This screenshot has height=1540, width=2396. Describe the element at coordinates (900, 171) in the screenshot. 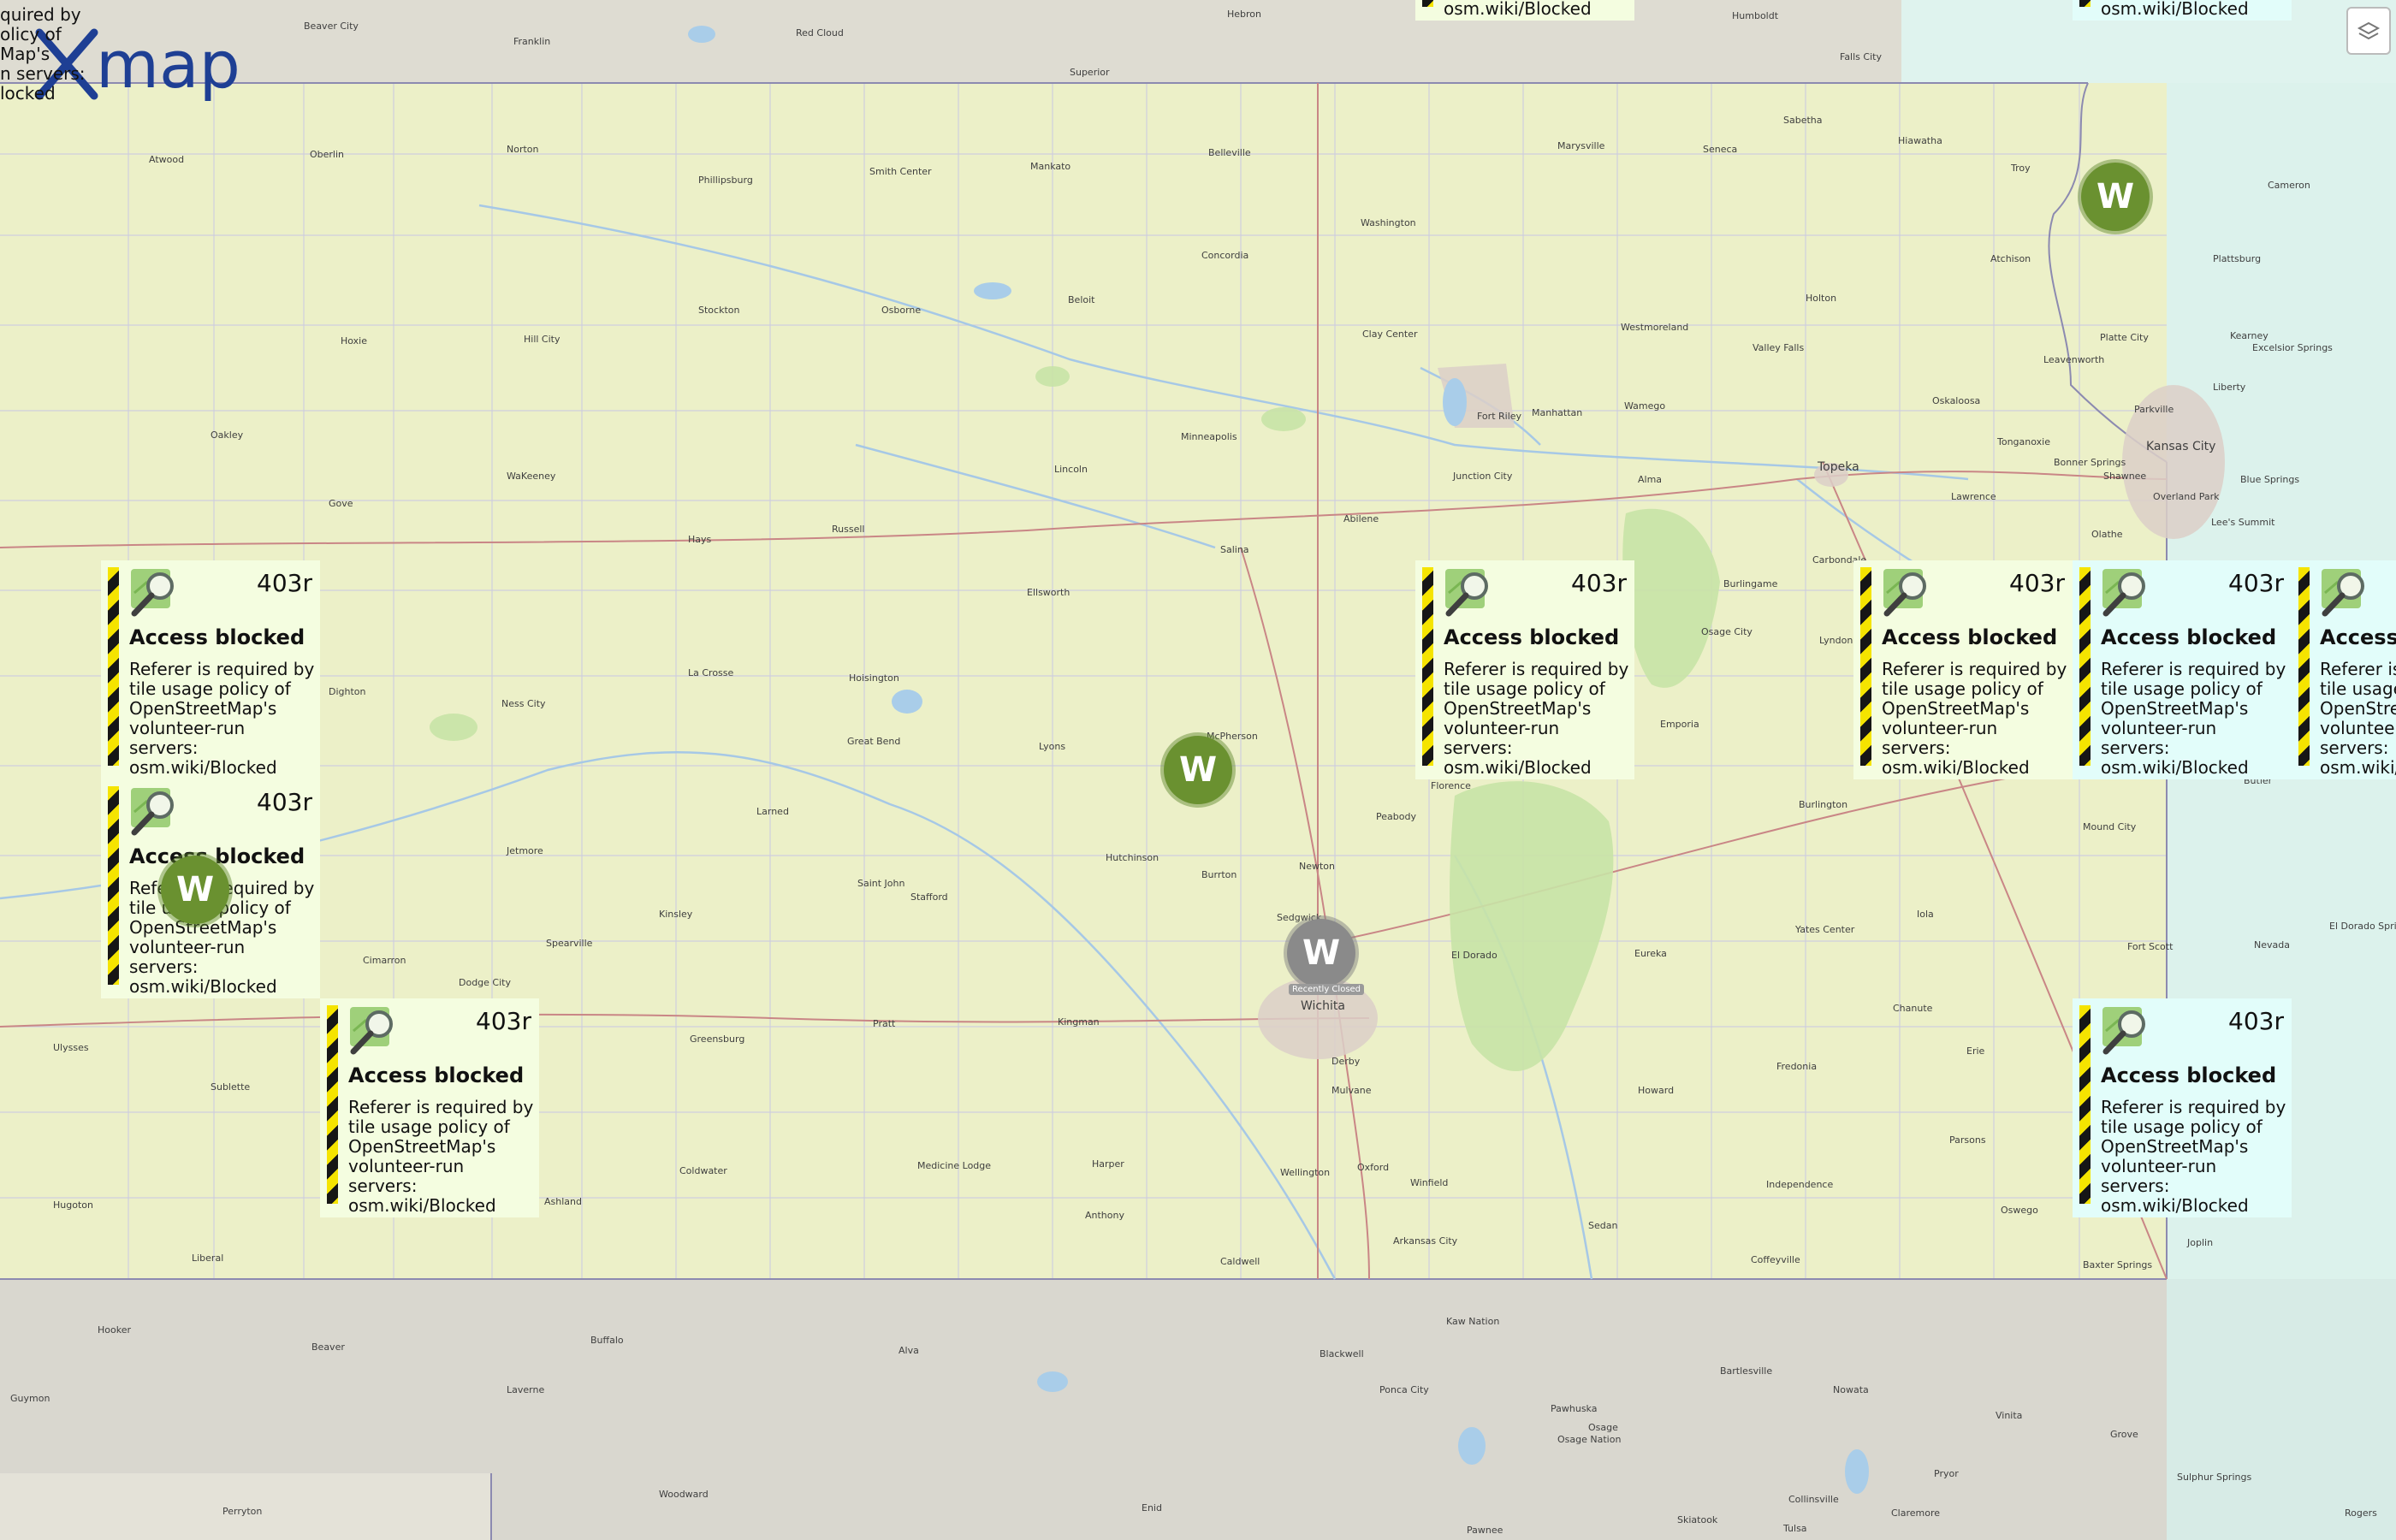

I see `city-label: Smith Center` at that location.